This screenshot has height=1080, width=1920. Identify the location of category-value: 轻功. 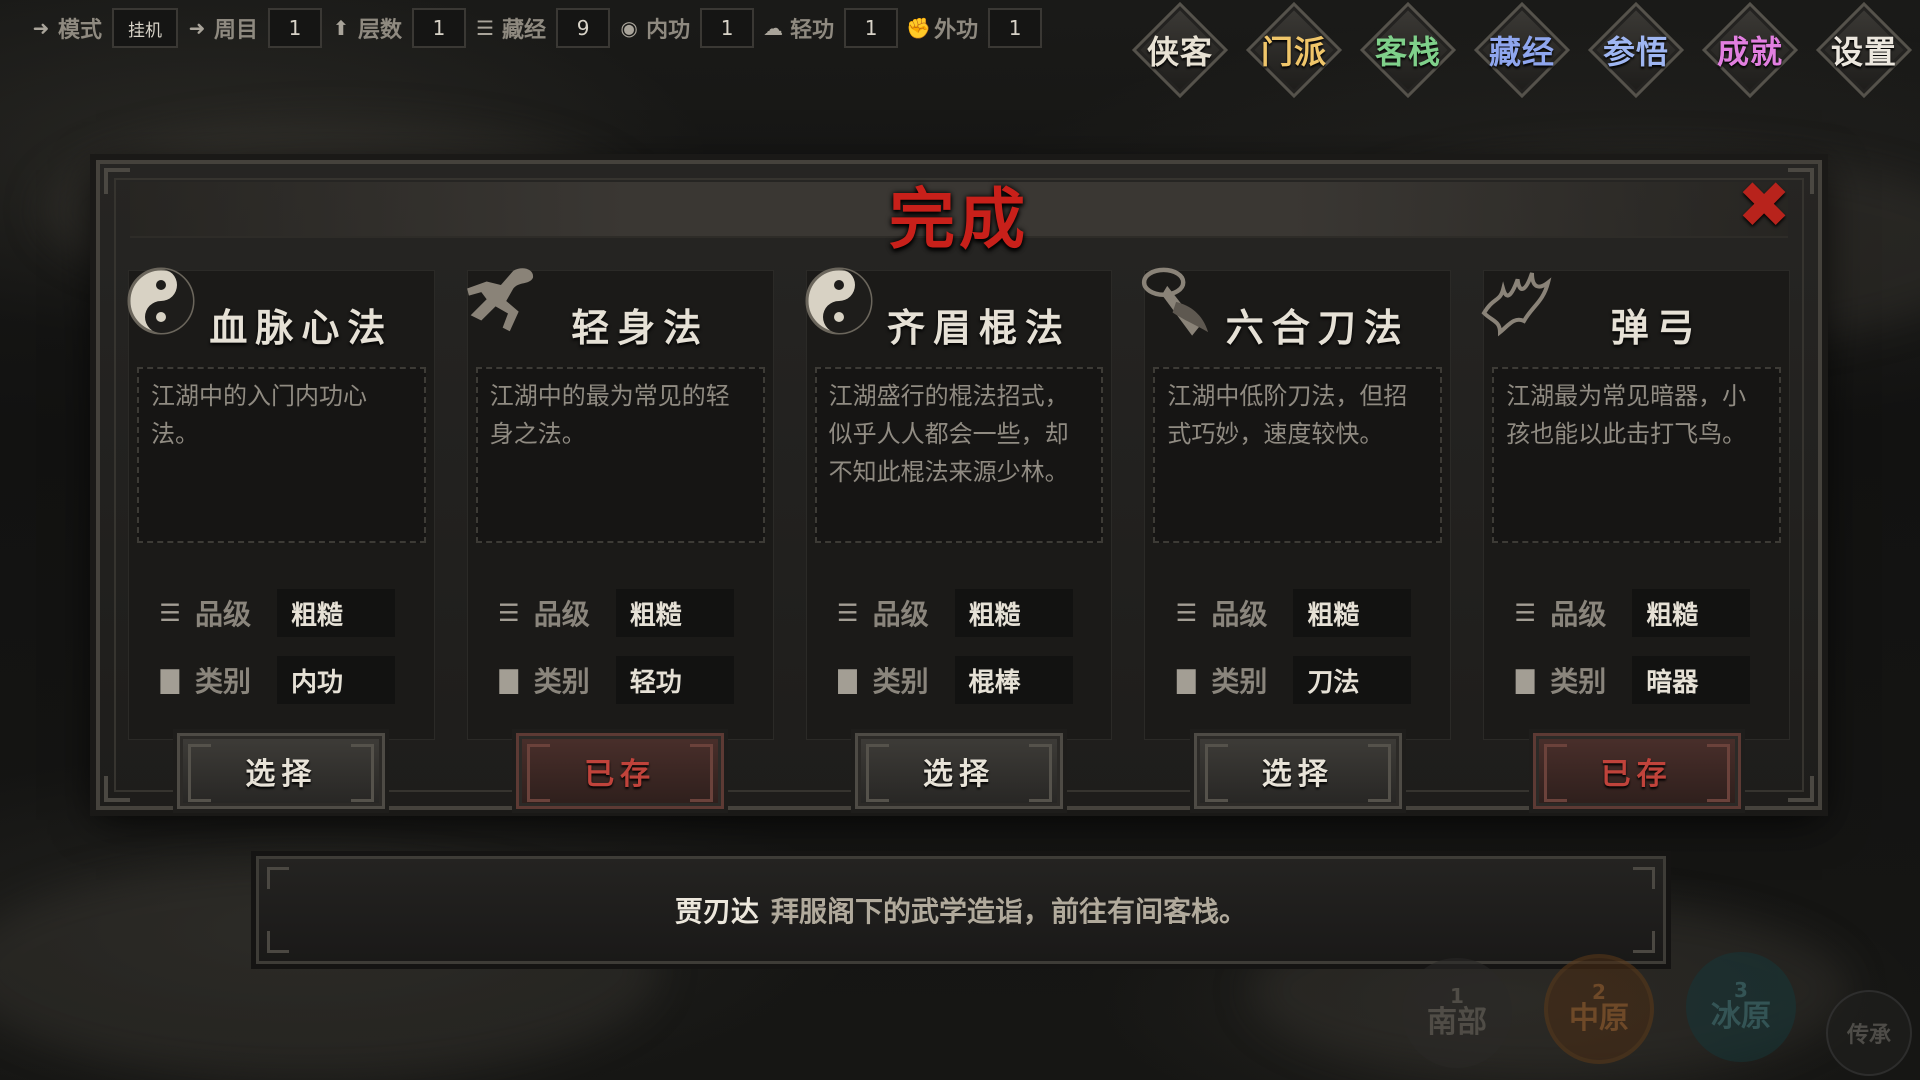
(674, 680).